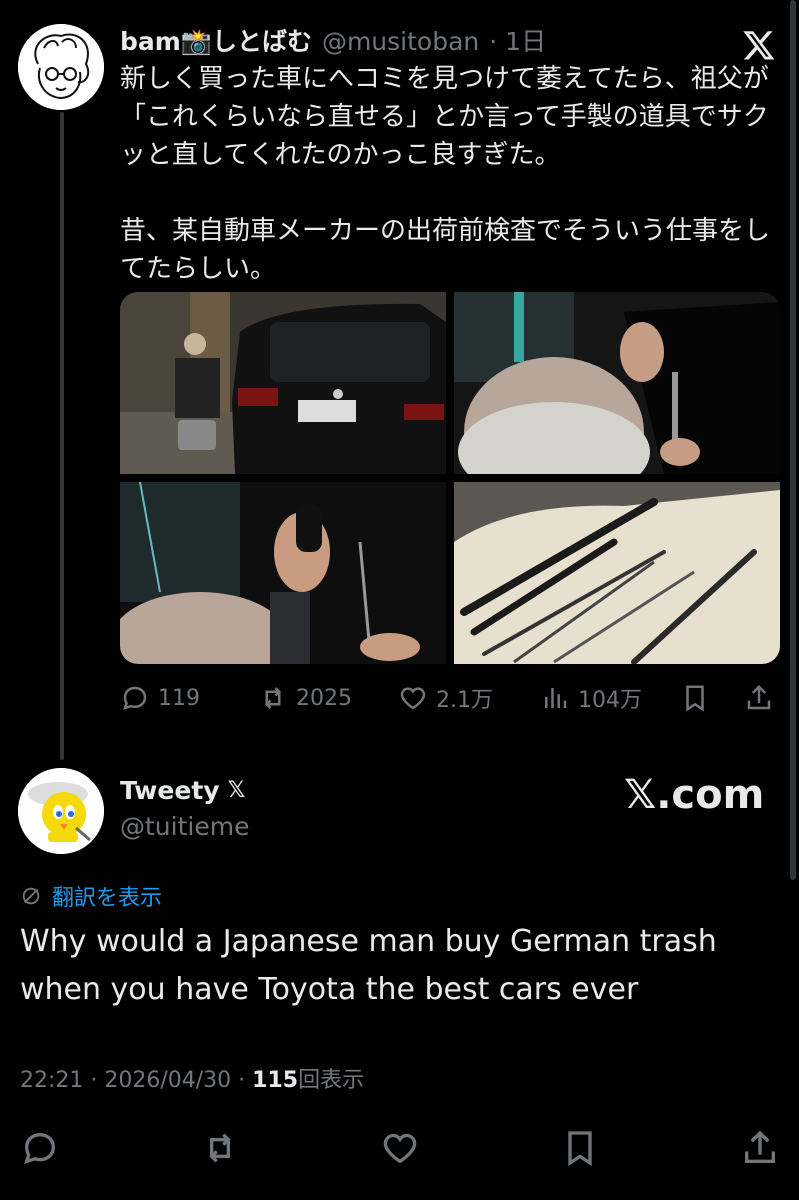  I want to click on reply-button: 119, so click(160, 698).